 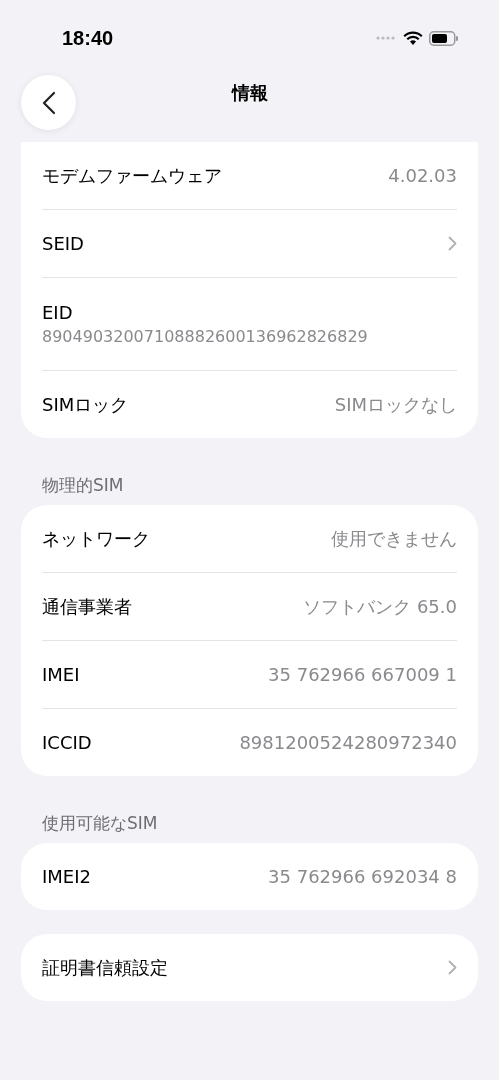 I want to click on page-title: 情報, so click(x=249, y=93).